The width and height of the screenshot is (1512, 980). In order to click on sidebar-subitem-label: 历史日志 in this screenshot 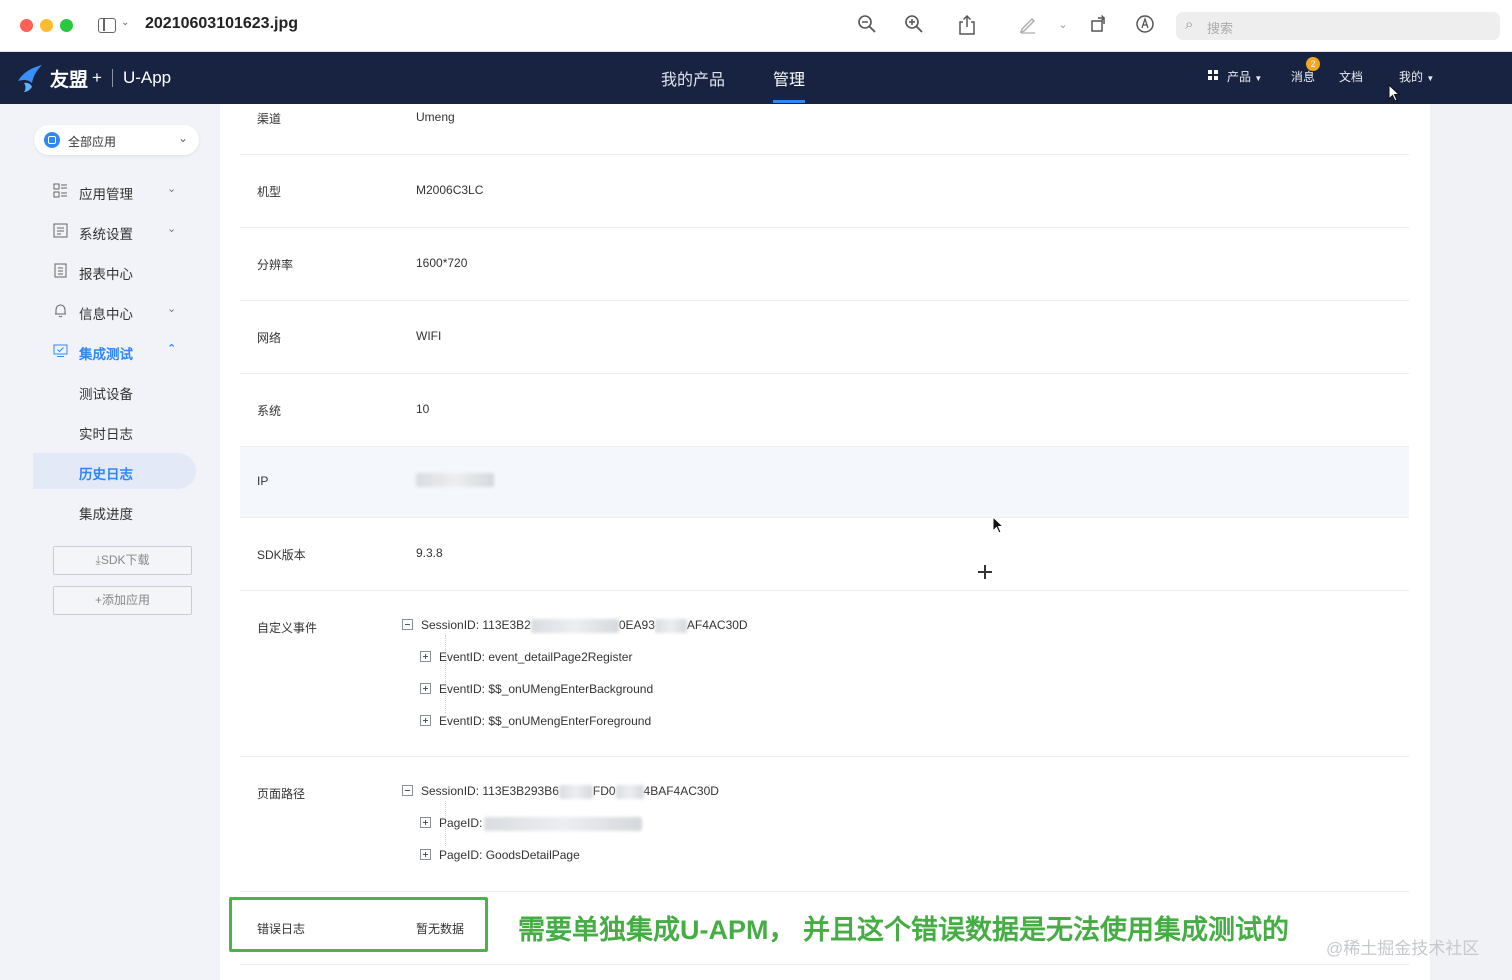, I will do `click(106, 474)`.